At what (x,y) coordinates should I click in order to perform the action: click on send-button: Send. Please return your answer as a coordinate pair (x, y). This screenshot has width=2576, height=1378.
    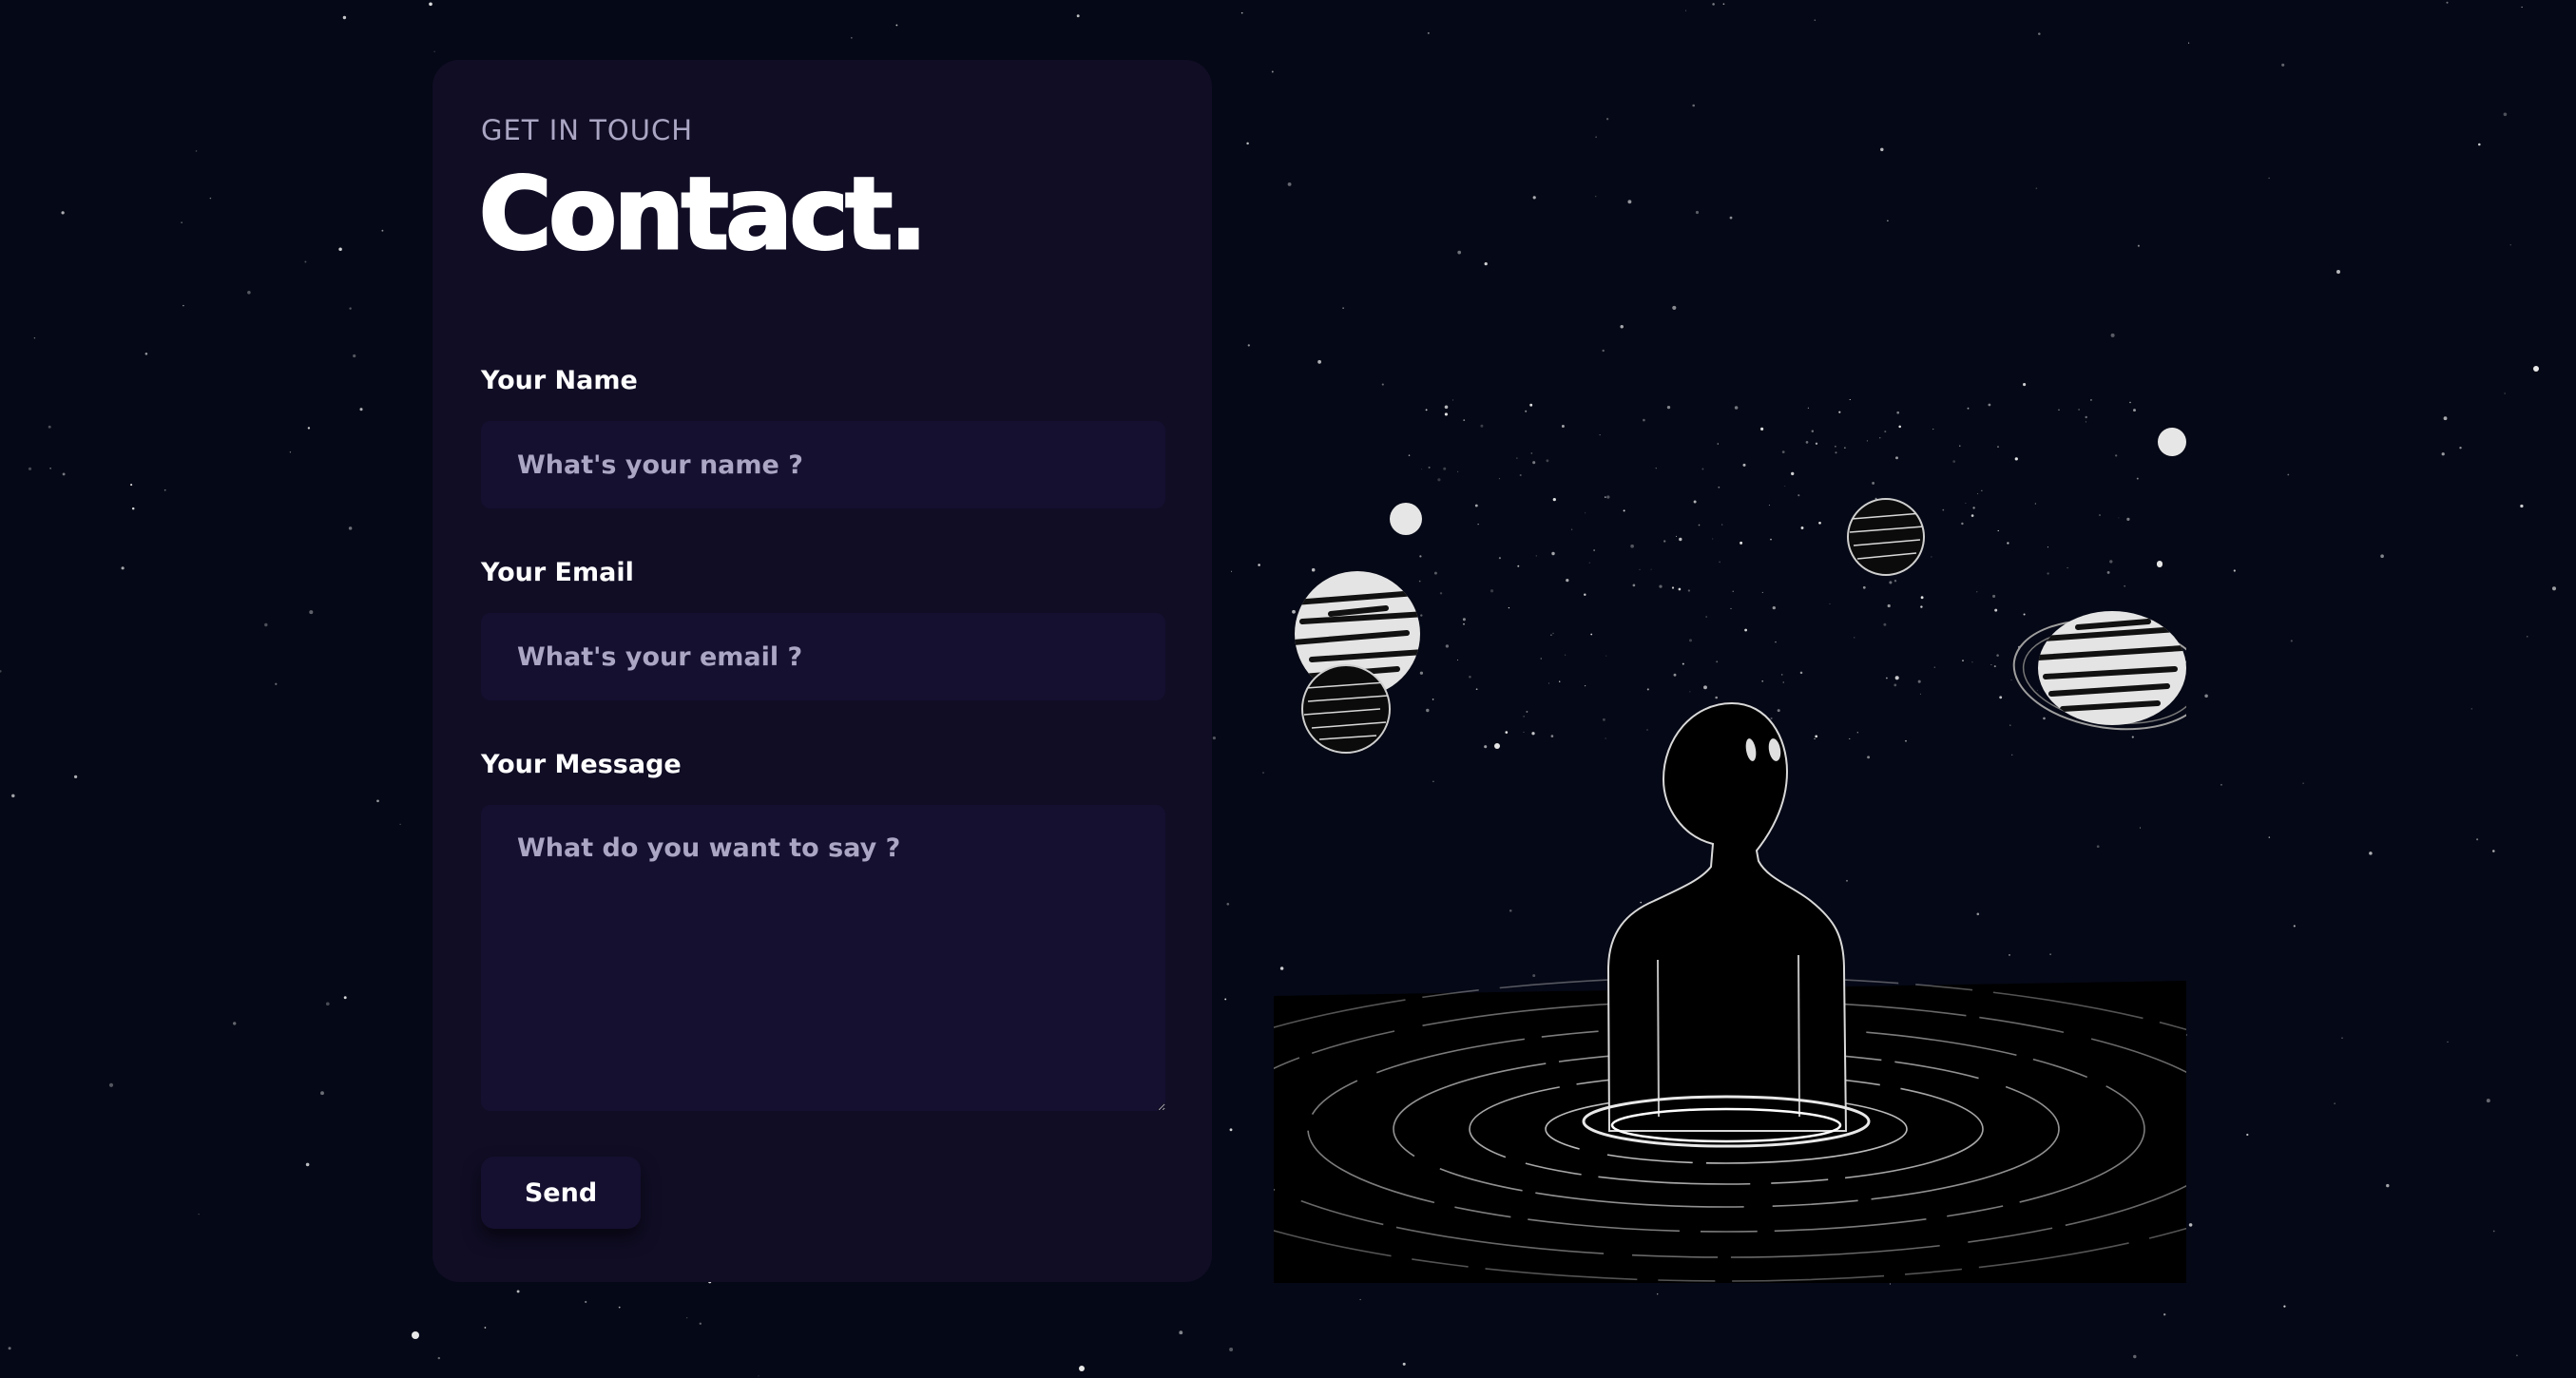
    Looking at the image, I should click on (561, 1193).